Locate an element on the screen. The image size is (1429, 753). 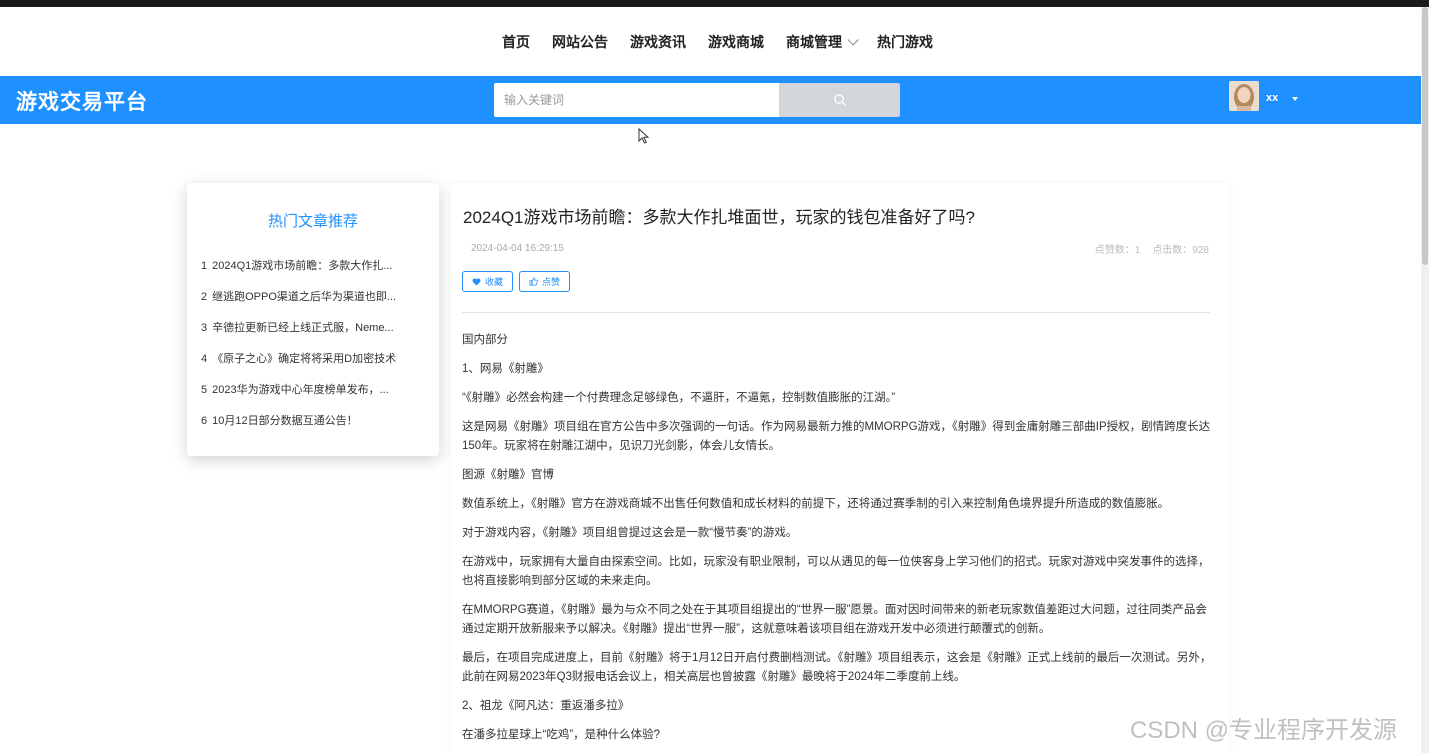
nav-item-game-news: 游戏资讯 is located at coordinates (658, 42).